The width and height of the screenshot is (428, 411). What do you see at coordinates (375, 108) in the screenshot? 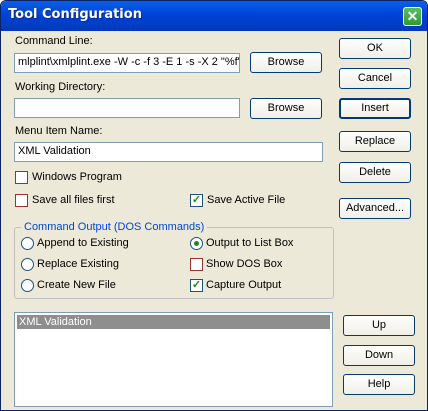
I see `insert-button: Insert` at bounding box center [375, 108].